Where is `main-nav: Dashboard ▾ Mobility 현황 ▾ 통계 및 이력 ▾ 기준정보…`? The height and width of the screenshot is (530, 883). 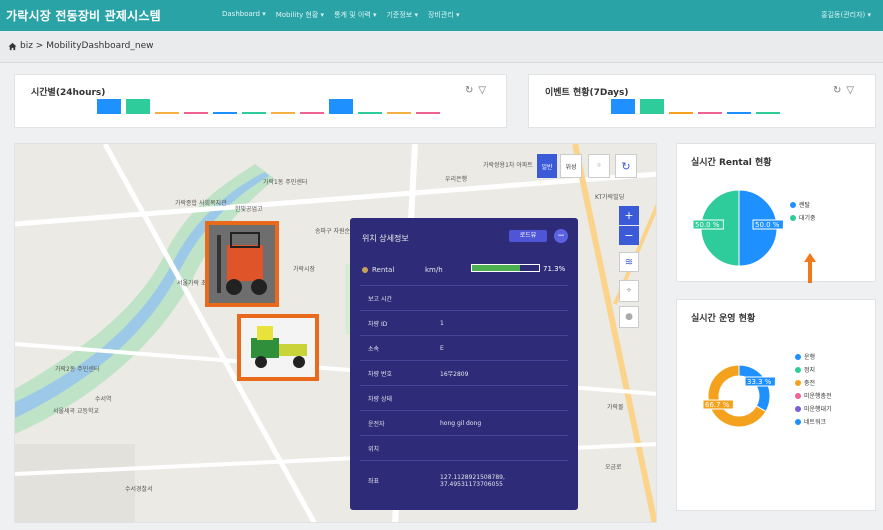
main-nav: Dashboard ▾ Mobility 현황 ▾ 통계 및 이력 ▾ 기준정보… is located at coordinates (340, 15).